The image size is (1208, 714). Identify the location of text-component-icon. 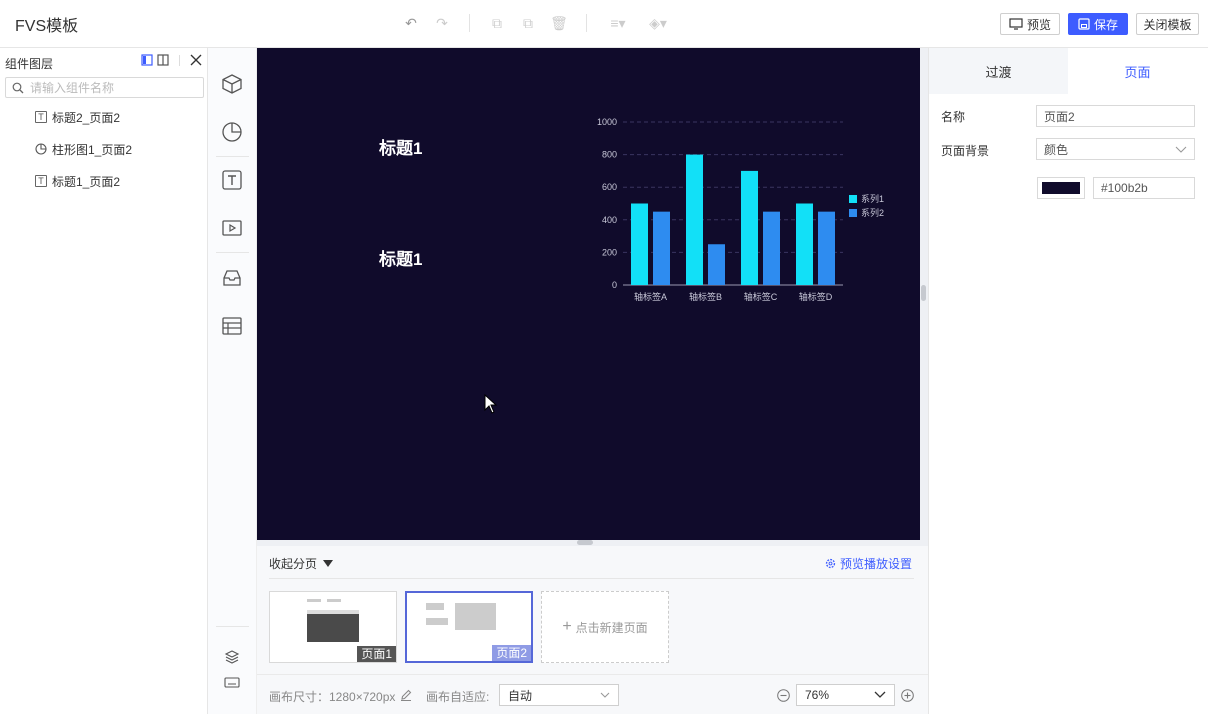
(232, 180).